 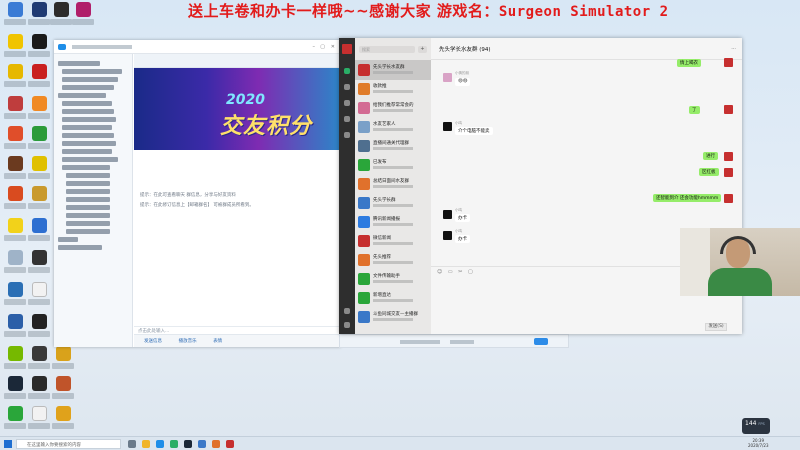 I want to click on chat-list-item: 先头学长群, so click(x=393, y=203).